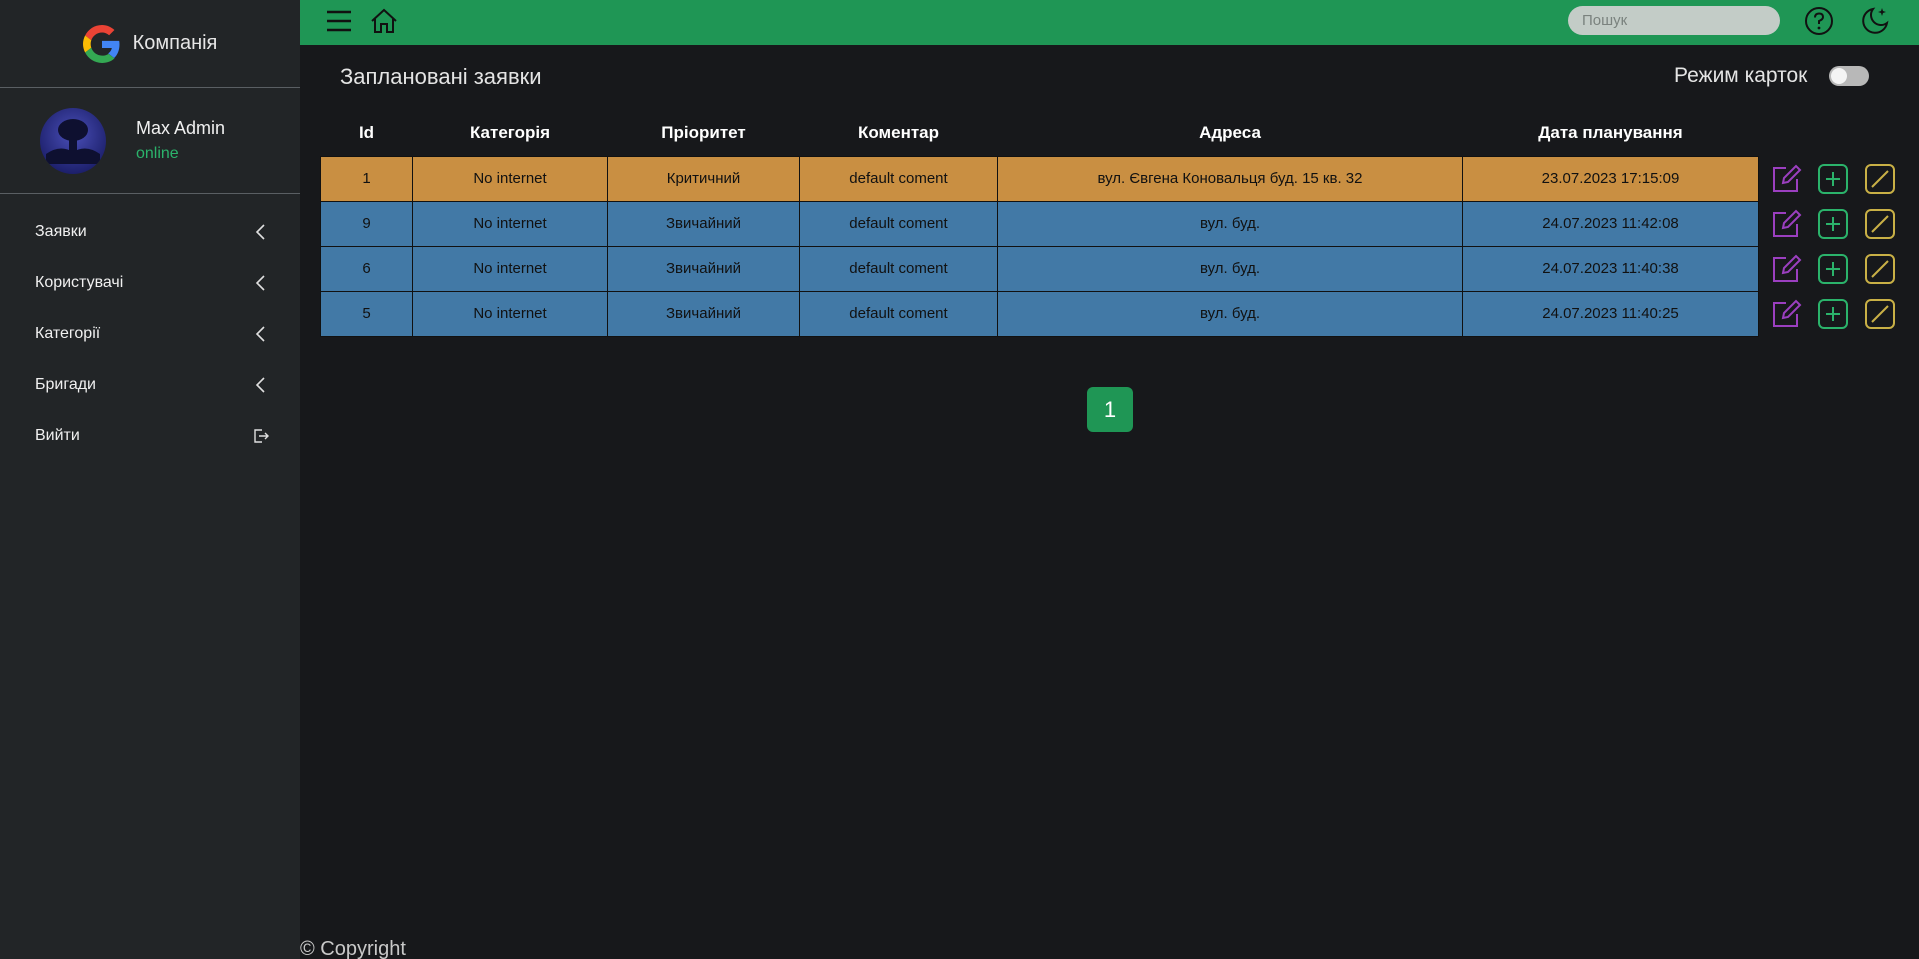 The height and width of the screenshot is (959, 1919). What do you see at coordinates (79, 282) in the screenshot?
I see `sidebar-item-label: Користувачі` at bounding box center [79, 282].